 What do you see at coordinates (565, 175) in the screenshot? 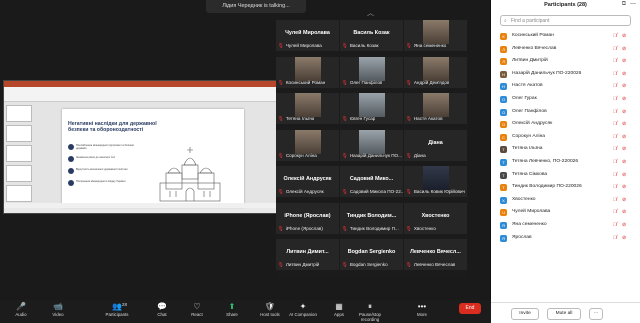
I see `participant-row: Т Тетяна Сімкова 🎙̸ ⊘` at bounding box center [565, 175].